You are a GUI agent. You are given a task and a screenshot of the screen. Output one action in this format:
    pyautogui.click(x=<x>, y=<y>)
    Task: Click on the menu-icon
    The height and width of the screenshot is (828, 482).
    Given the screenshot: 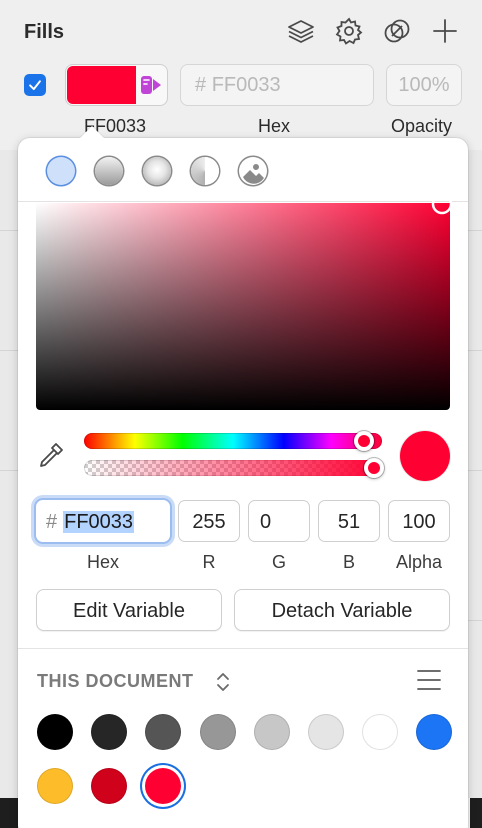 What is the action you would take?
    pyautogui.click(x=429, y=680)
    